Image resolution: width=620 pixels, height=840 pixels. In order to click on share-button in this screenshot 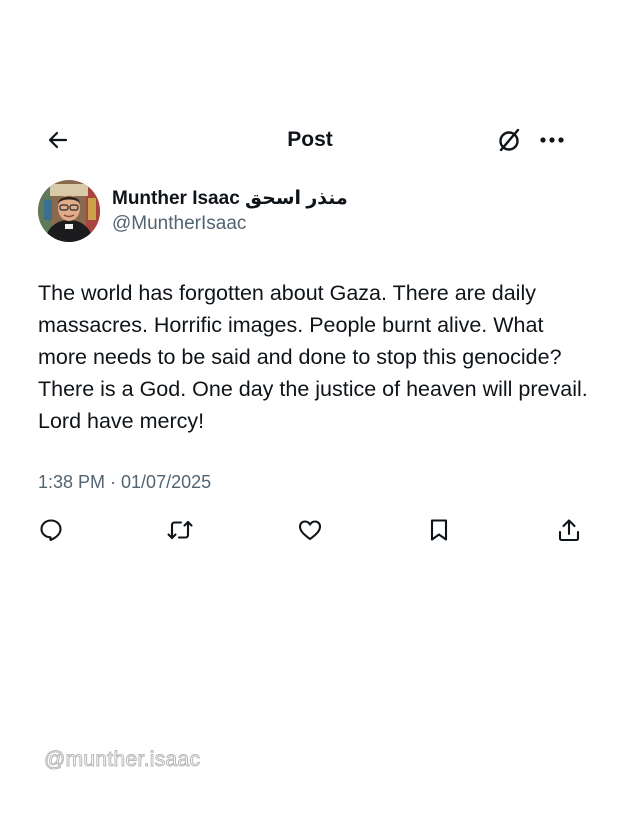, I will do `click(569, 530)`.